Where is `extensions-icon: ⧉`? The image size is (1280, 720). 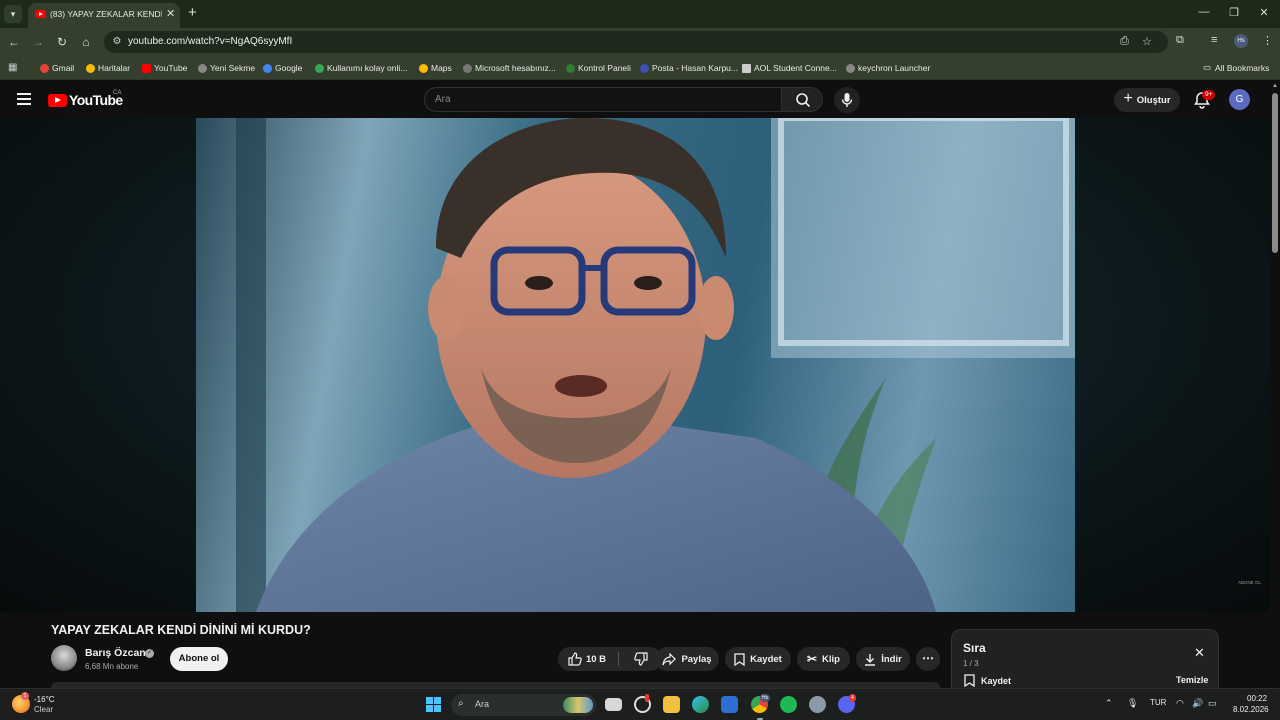
extensions-icon: ⧉ is located at coordinates (1180, 40).